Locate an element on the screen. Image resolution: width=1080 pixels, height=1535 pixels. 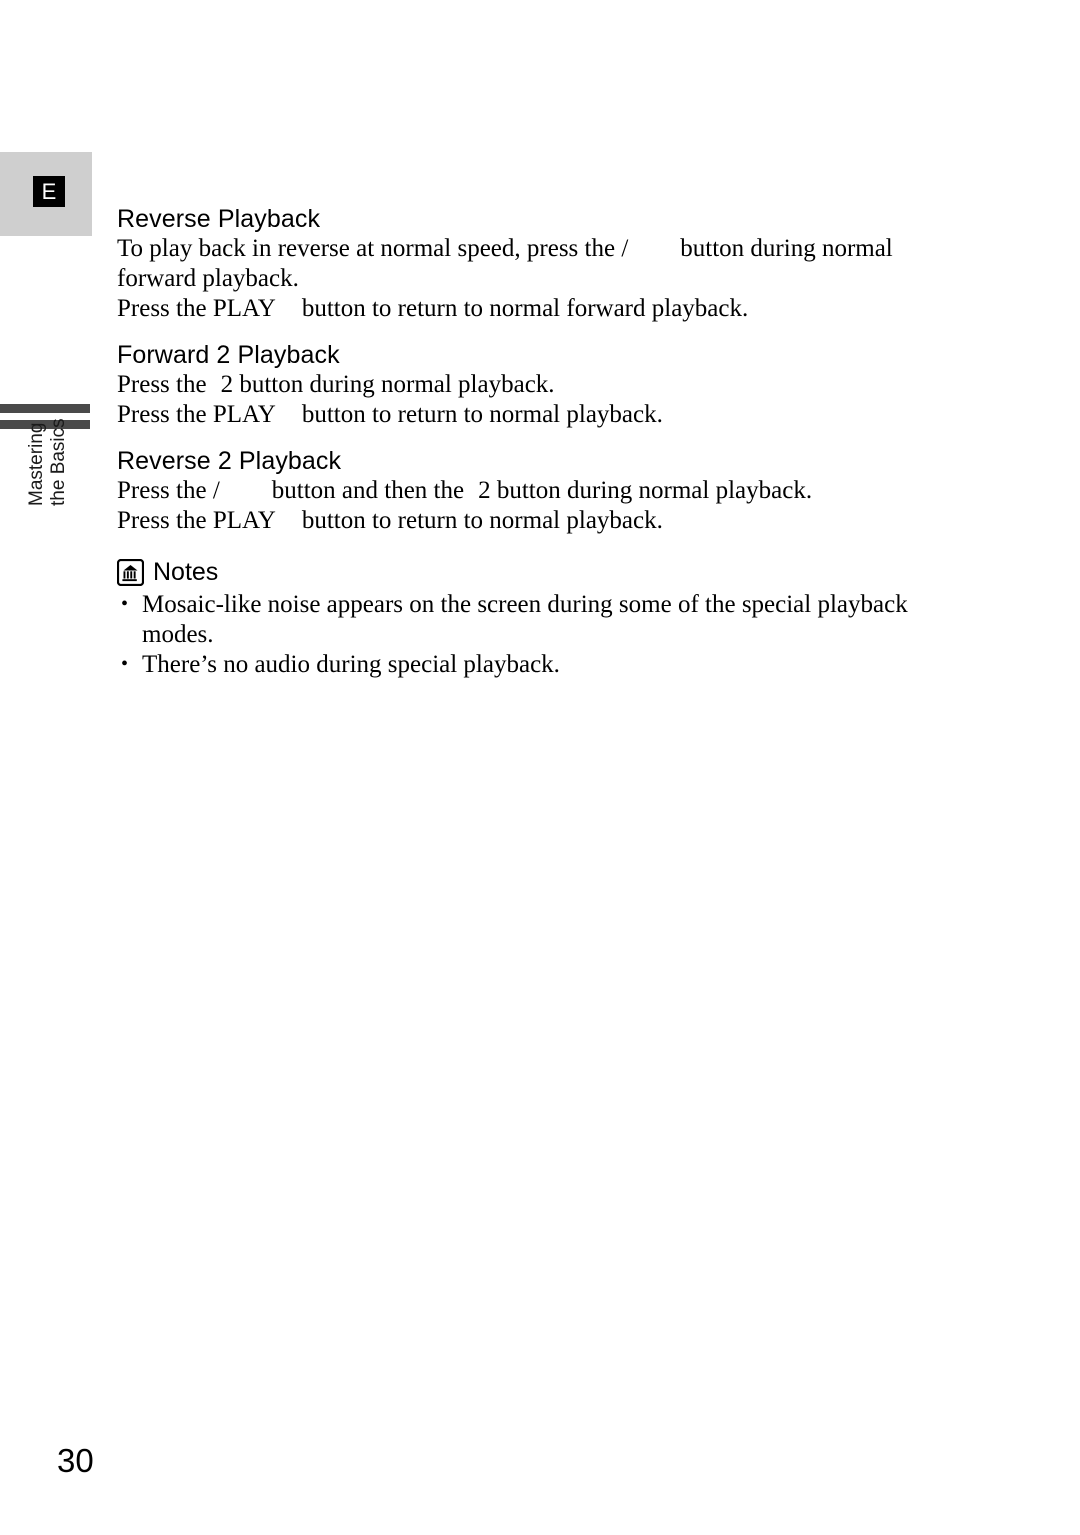
body-text: button and then the is located at coordinates (368, 490).